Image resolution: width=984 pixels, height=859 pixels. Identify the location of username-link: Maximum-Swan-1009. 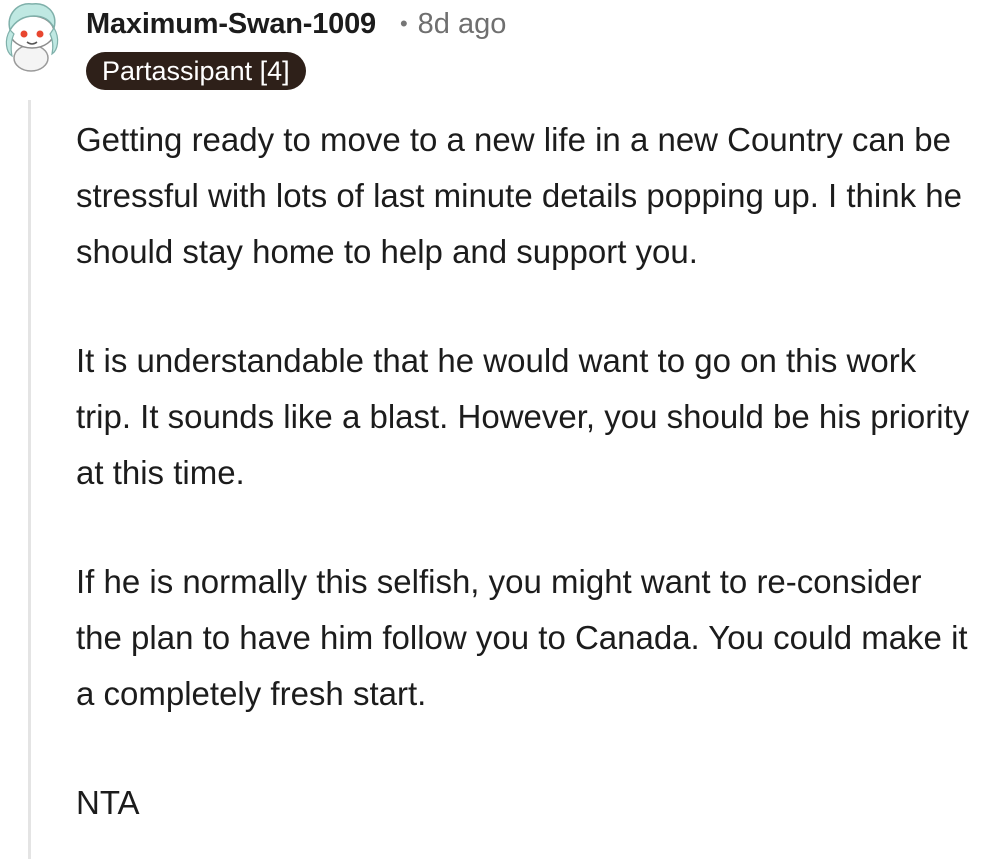
(231, 24).